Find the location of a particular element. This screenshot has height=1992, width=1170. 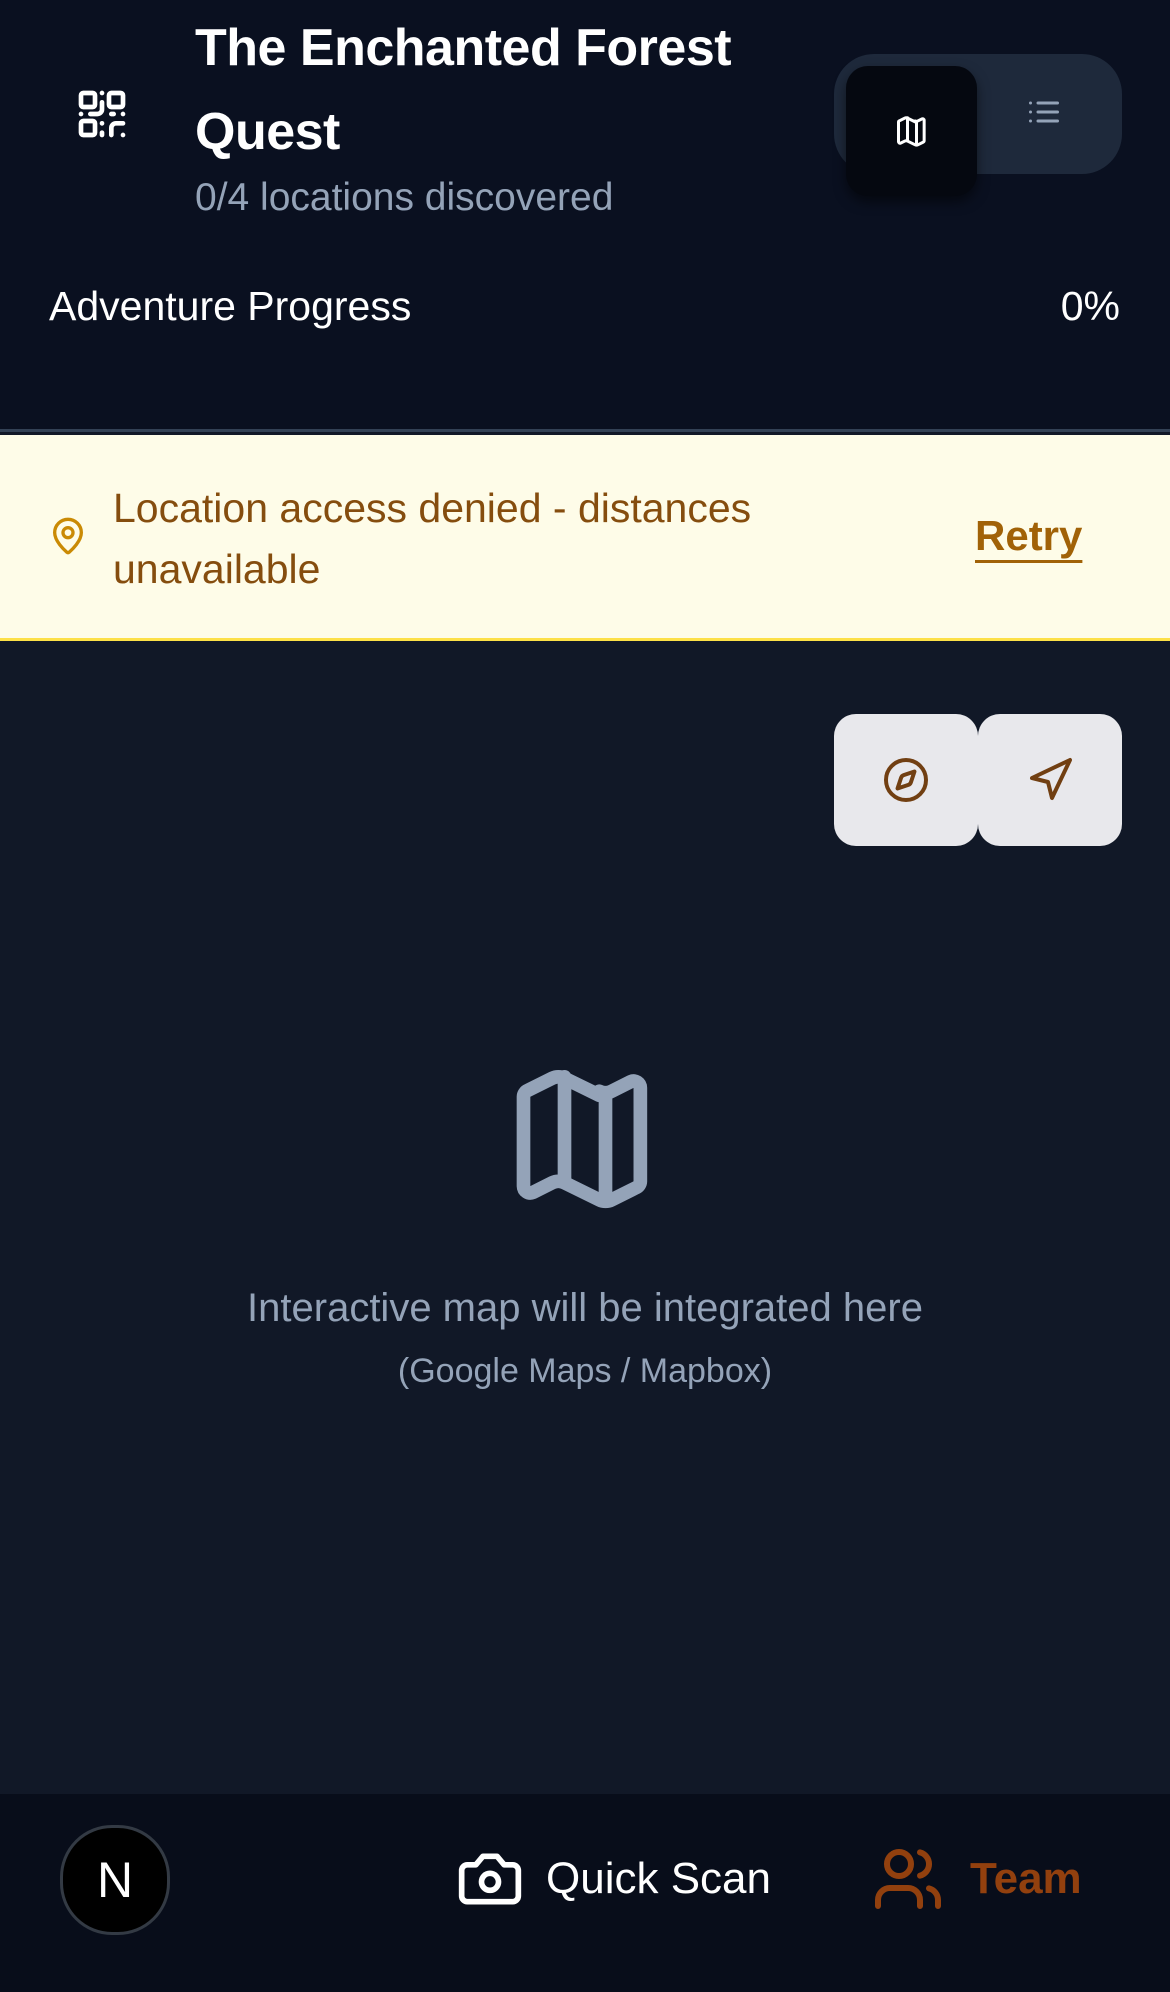

progress-label: Adventure Progress is located at coordinates (230, 306).